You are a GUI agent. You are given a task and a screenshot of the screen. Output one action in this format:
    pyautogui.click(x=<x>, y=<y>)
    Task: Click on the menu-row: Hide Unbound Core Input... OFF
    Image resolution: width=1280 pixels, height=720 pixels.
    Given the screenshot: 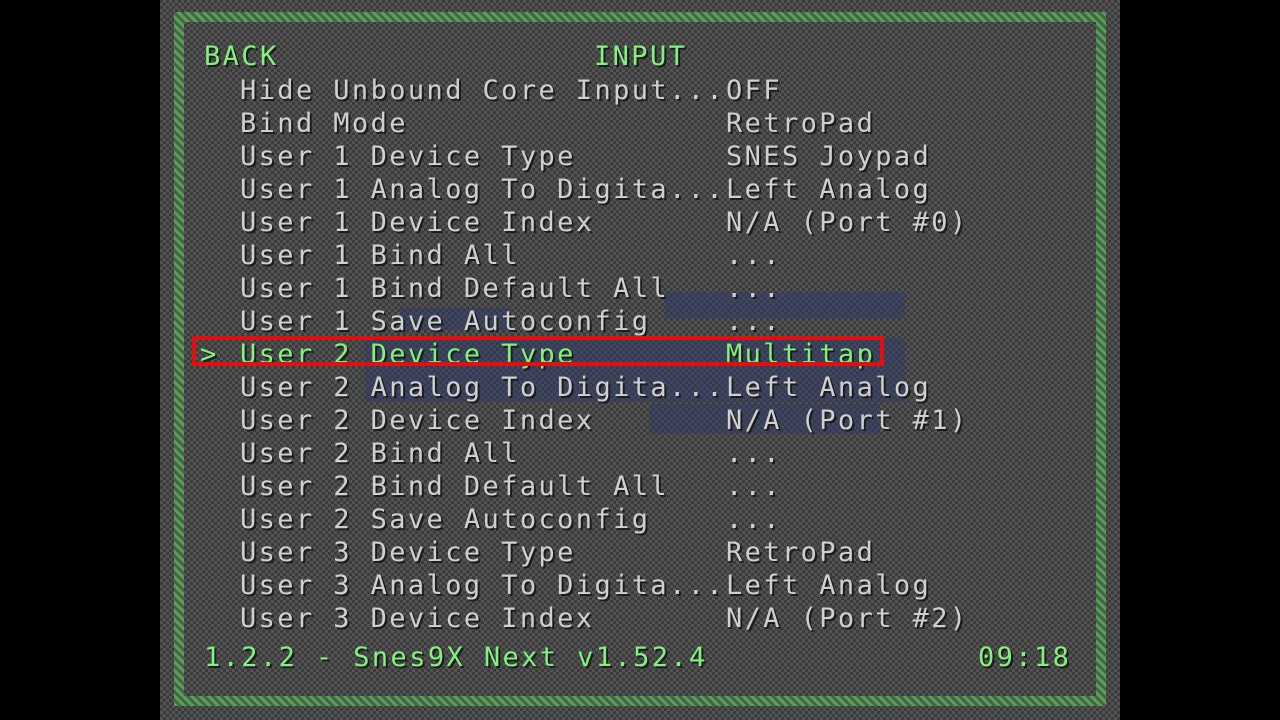 What is the action you would take?
    pyautogui.click(x=640, y=90)
    